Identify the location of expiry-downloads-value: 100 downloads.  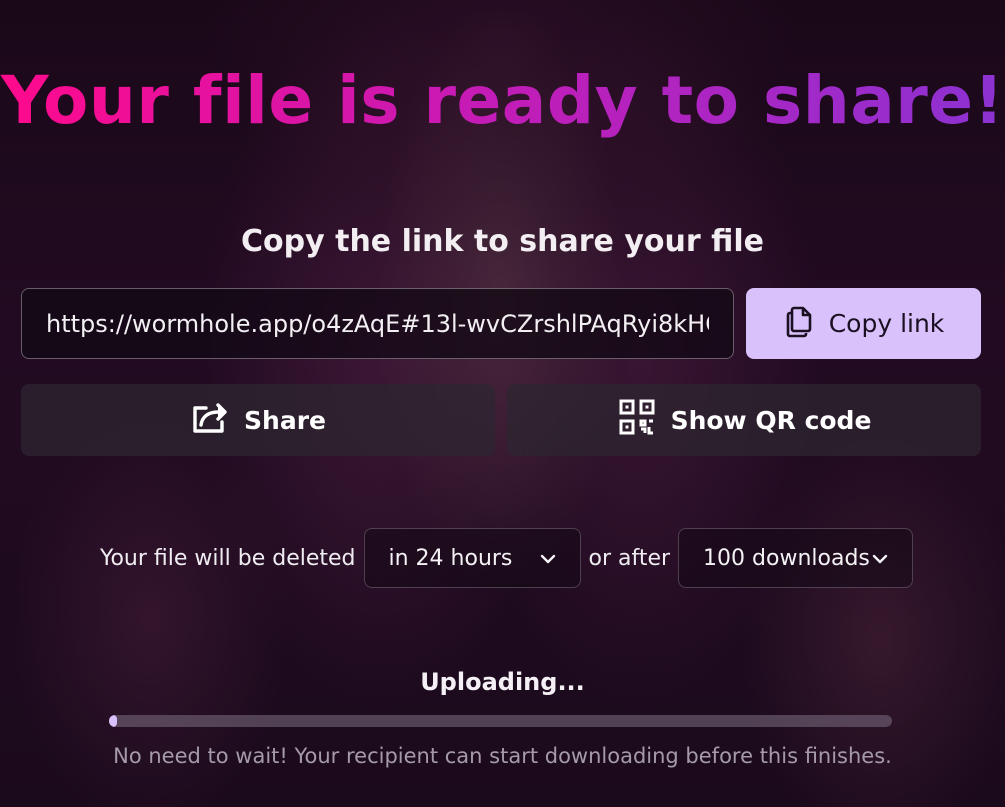
(786, 558).